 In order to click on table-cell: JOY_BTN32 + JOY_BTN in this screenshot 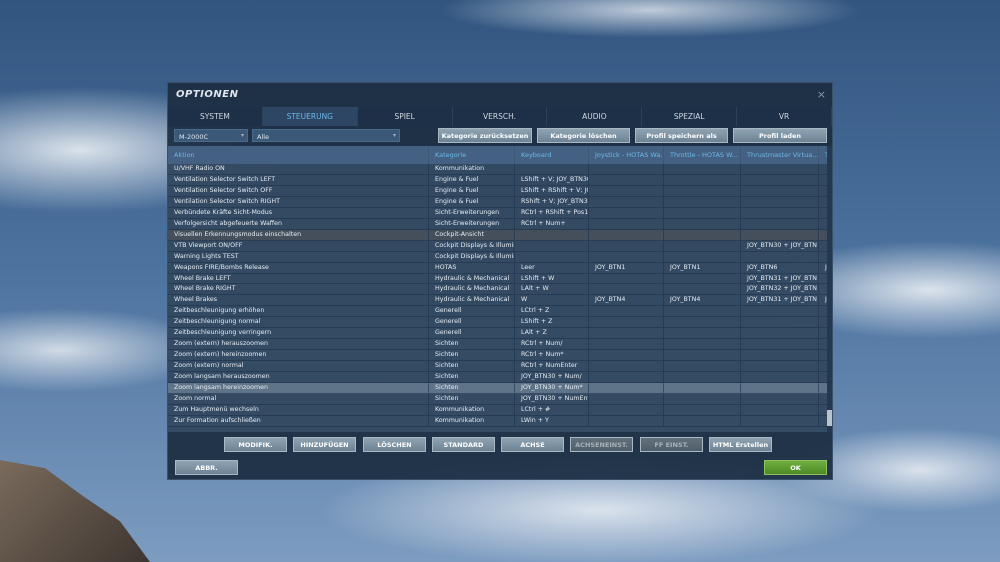, I will do `click(780, 289)`.